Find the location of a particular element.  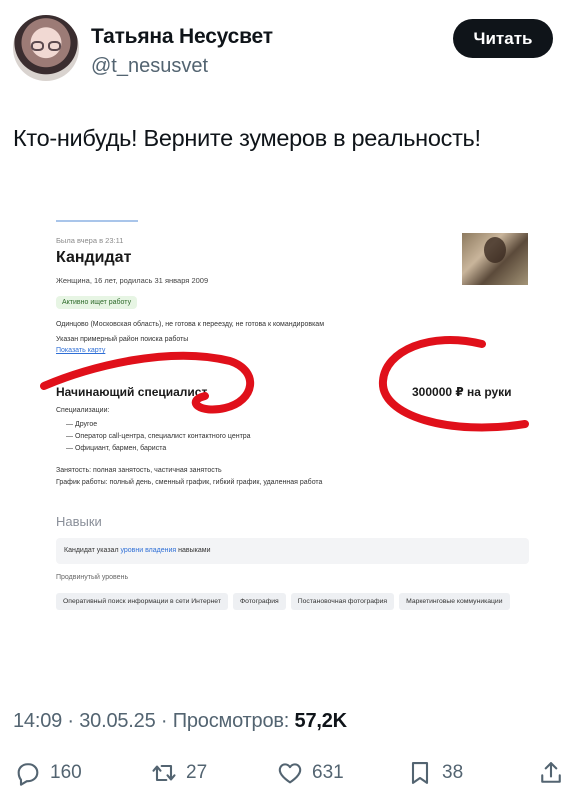

heart-icon is located at coordinates (290, 773).